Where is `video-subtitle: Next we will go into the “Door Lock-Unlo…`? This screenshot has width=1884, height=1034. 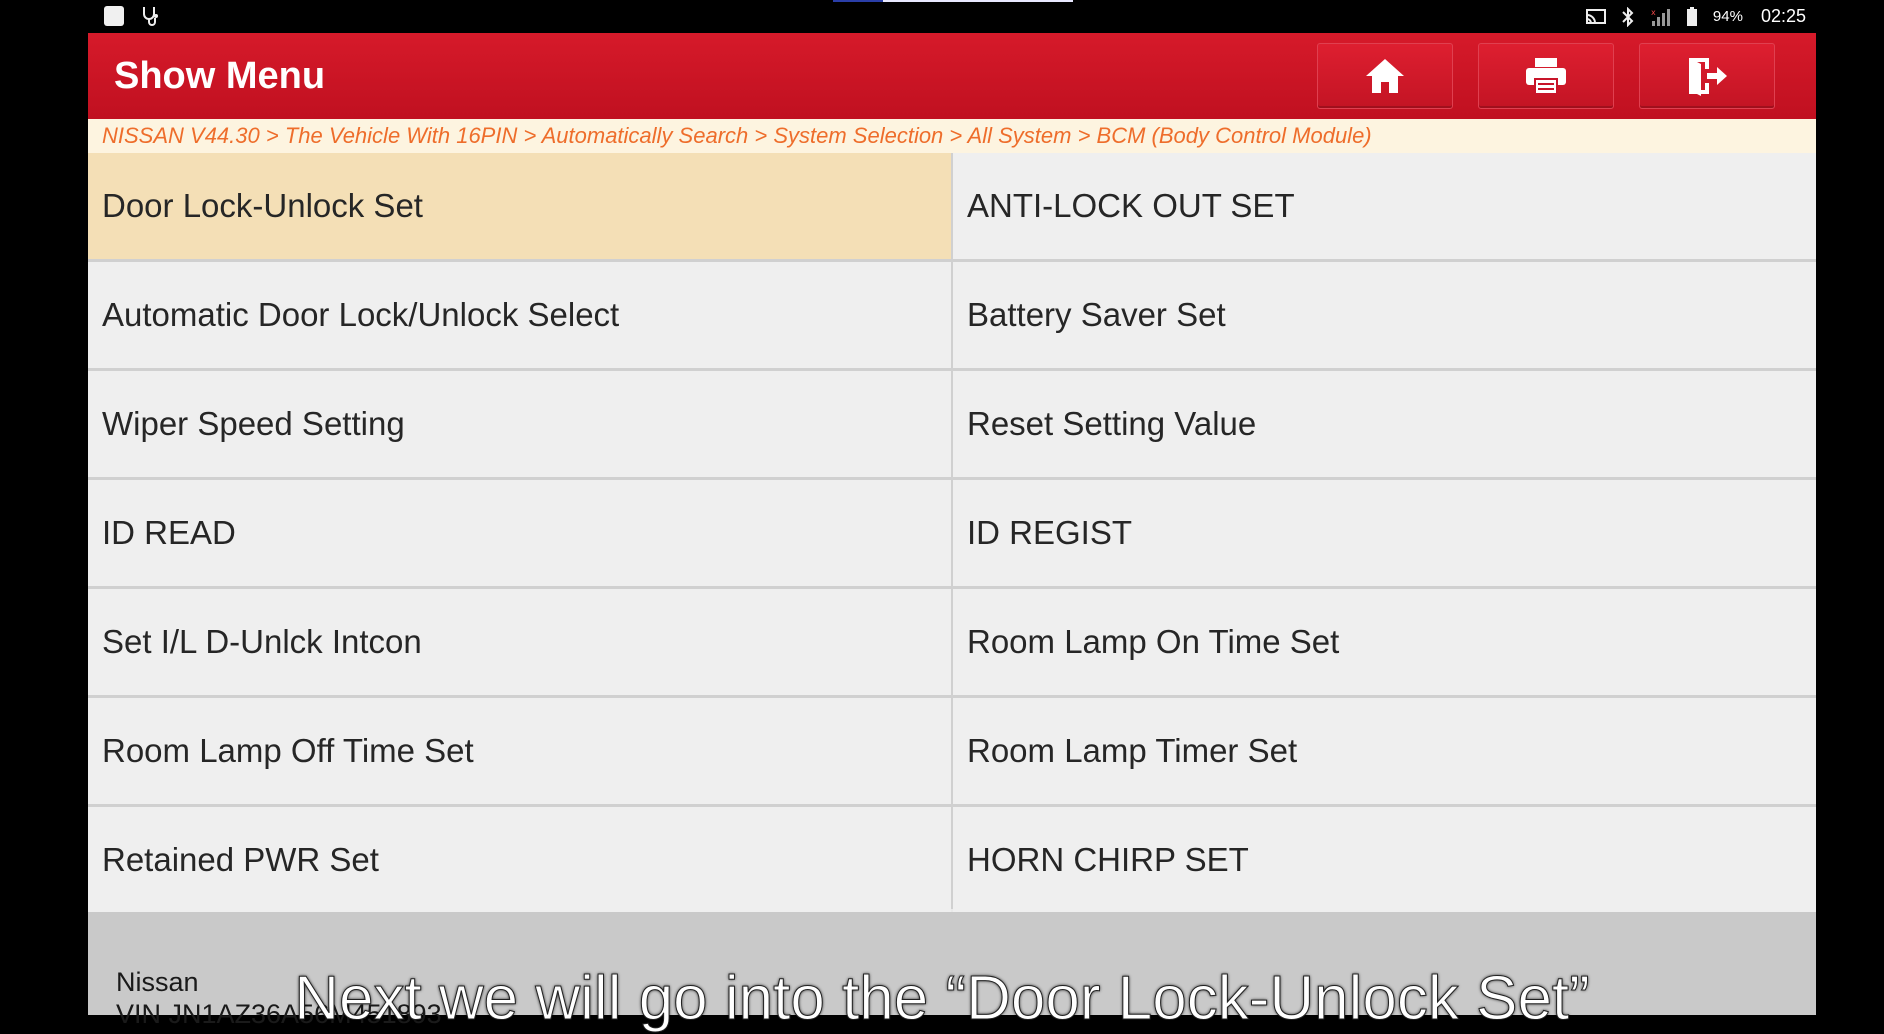 video-subtitle: Next we will go into the “Door Lock-Unlo… is located at coordinates (942, 999).